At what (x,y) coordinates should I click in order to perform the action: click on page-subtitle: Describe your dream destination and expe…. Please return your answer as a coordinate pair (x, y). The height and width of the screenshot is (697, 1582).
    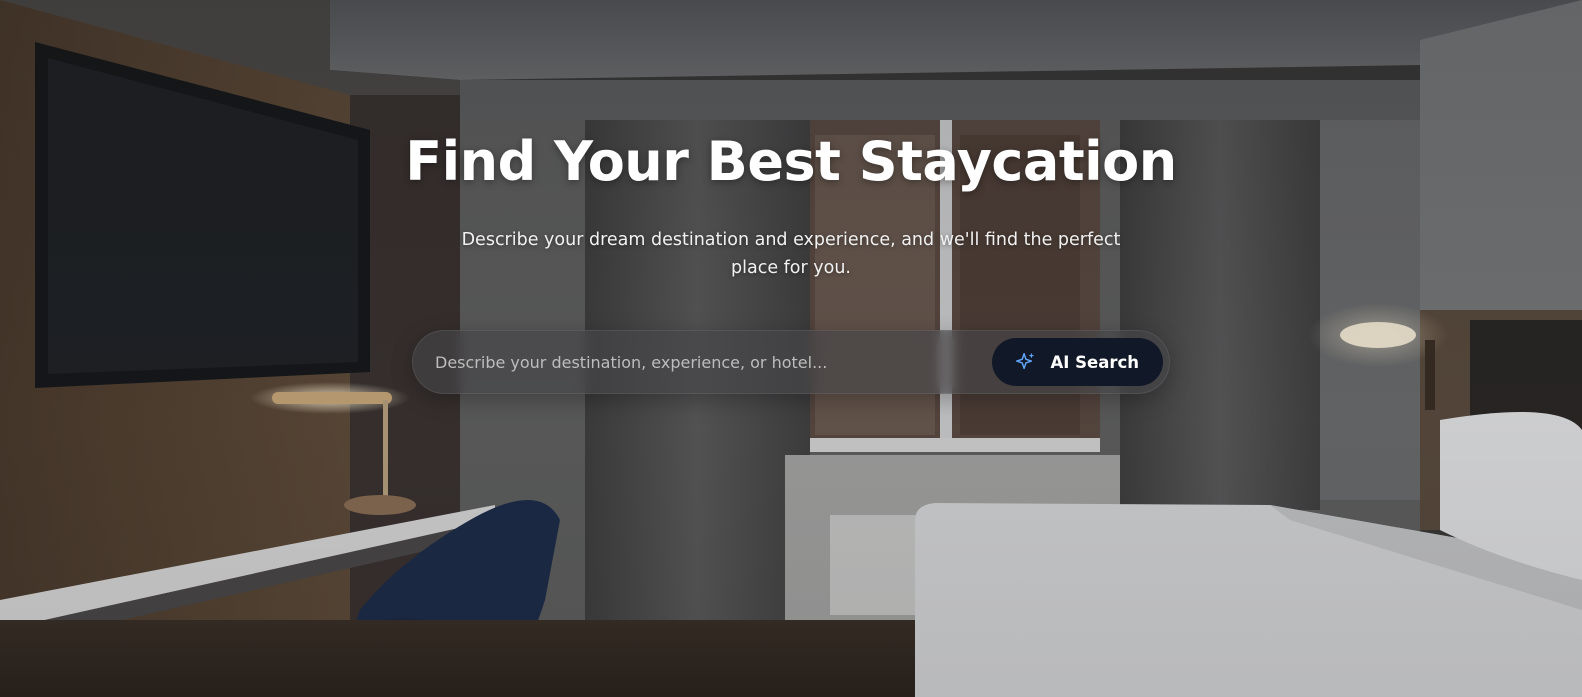
    Looking at the image, I should click on (791, 254).